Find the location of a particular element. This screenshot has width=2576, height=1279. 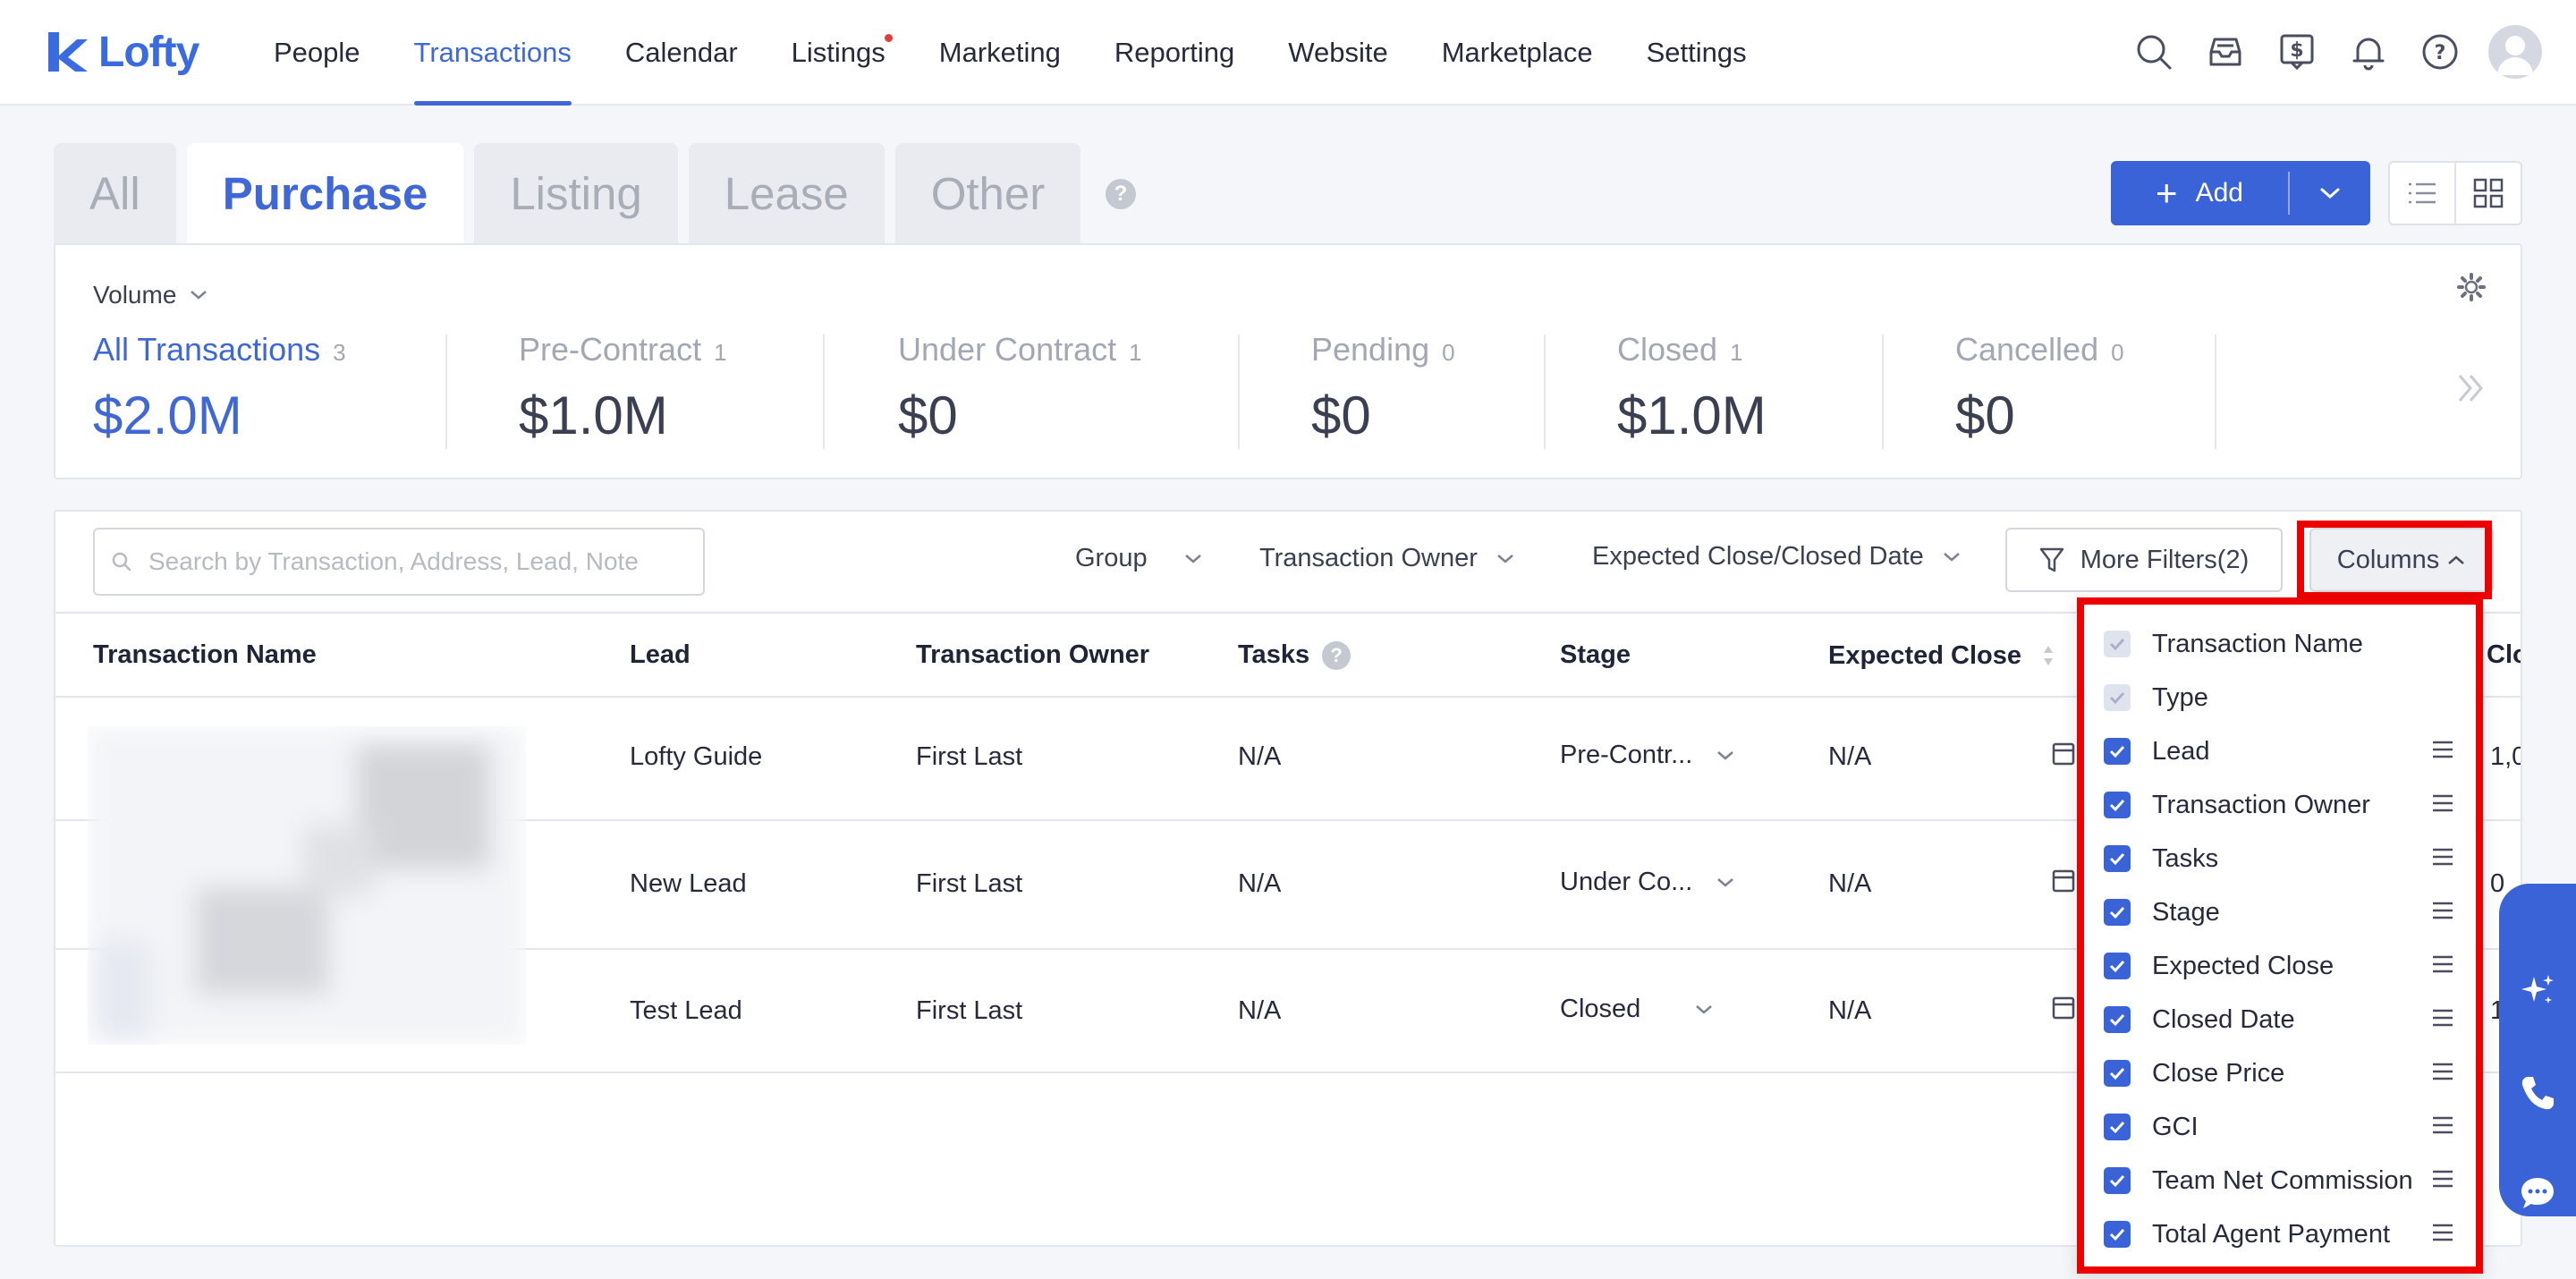

nav-marketplace: Marketplace is located at coordinates (1517, 53).